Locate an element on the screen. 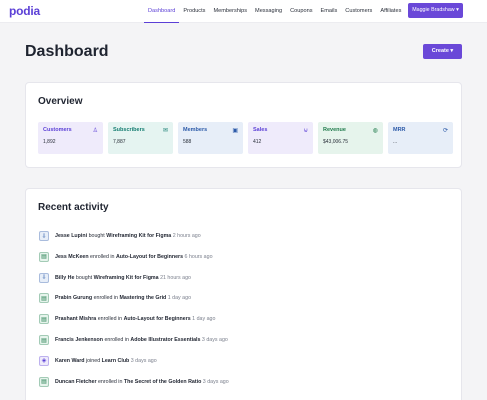  metric-value: 7,887 is located at coordinates (119, 142).